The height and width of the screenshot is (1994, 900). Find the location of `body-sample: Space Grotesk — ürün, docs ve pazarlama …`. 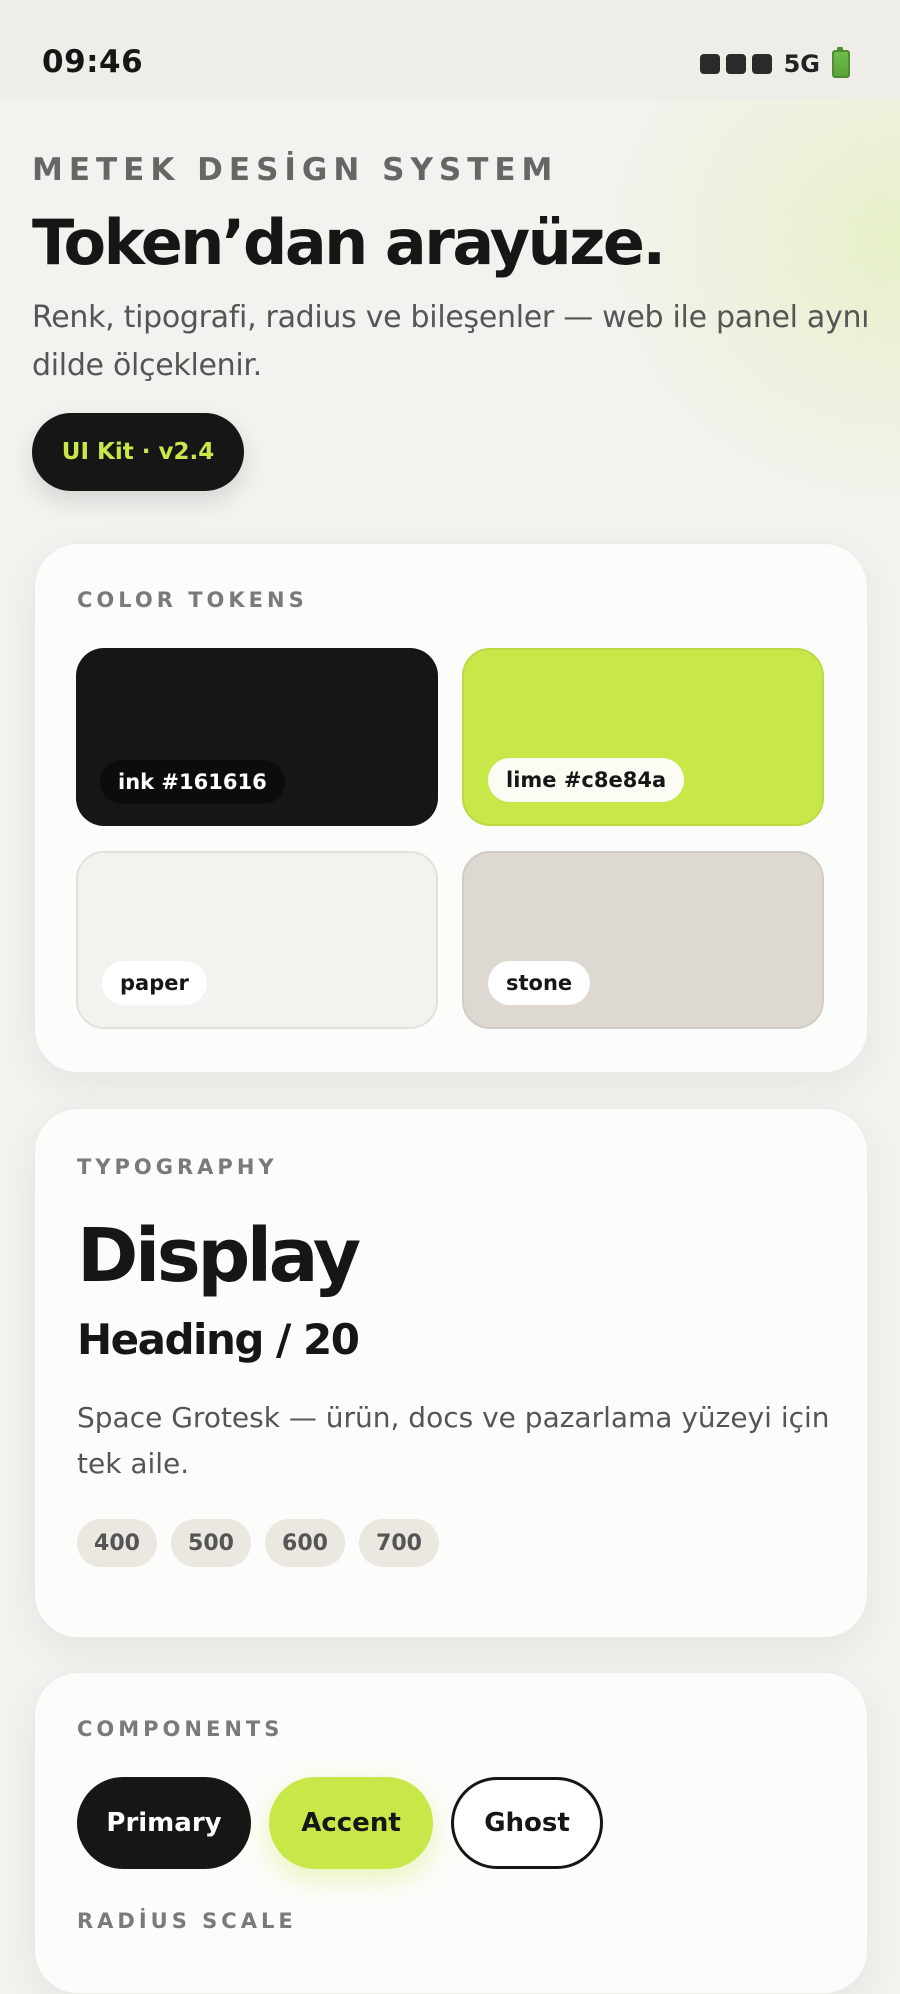

body-sample: Space Grotesk — ürün, docs ve pazarlama … is located at coordinates (453, 1440).